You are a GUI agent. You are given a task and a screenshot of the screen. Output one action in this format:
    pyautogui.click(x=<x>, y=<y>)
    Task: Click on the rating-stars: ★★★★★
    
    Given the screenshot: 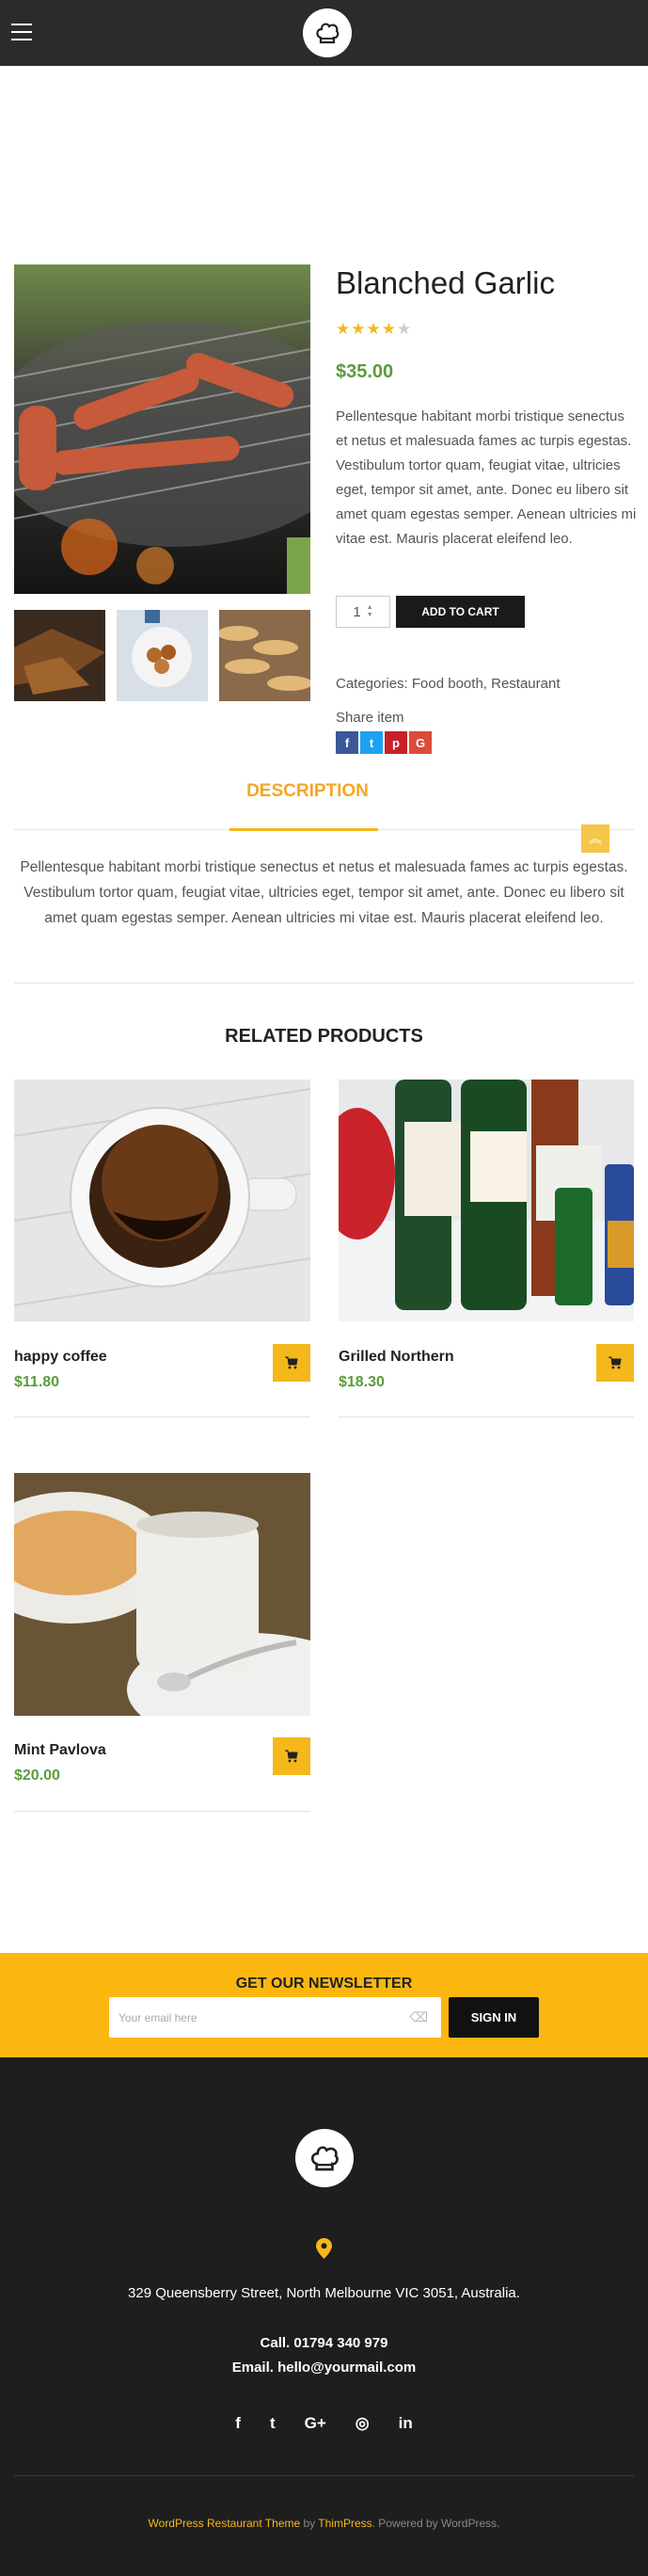 What is the action you would take?
    pyautogui.click(x=374, y=329)
    